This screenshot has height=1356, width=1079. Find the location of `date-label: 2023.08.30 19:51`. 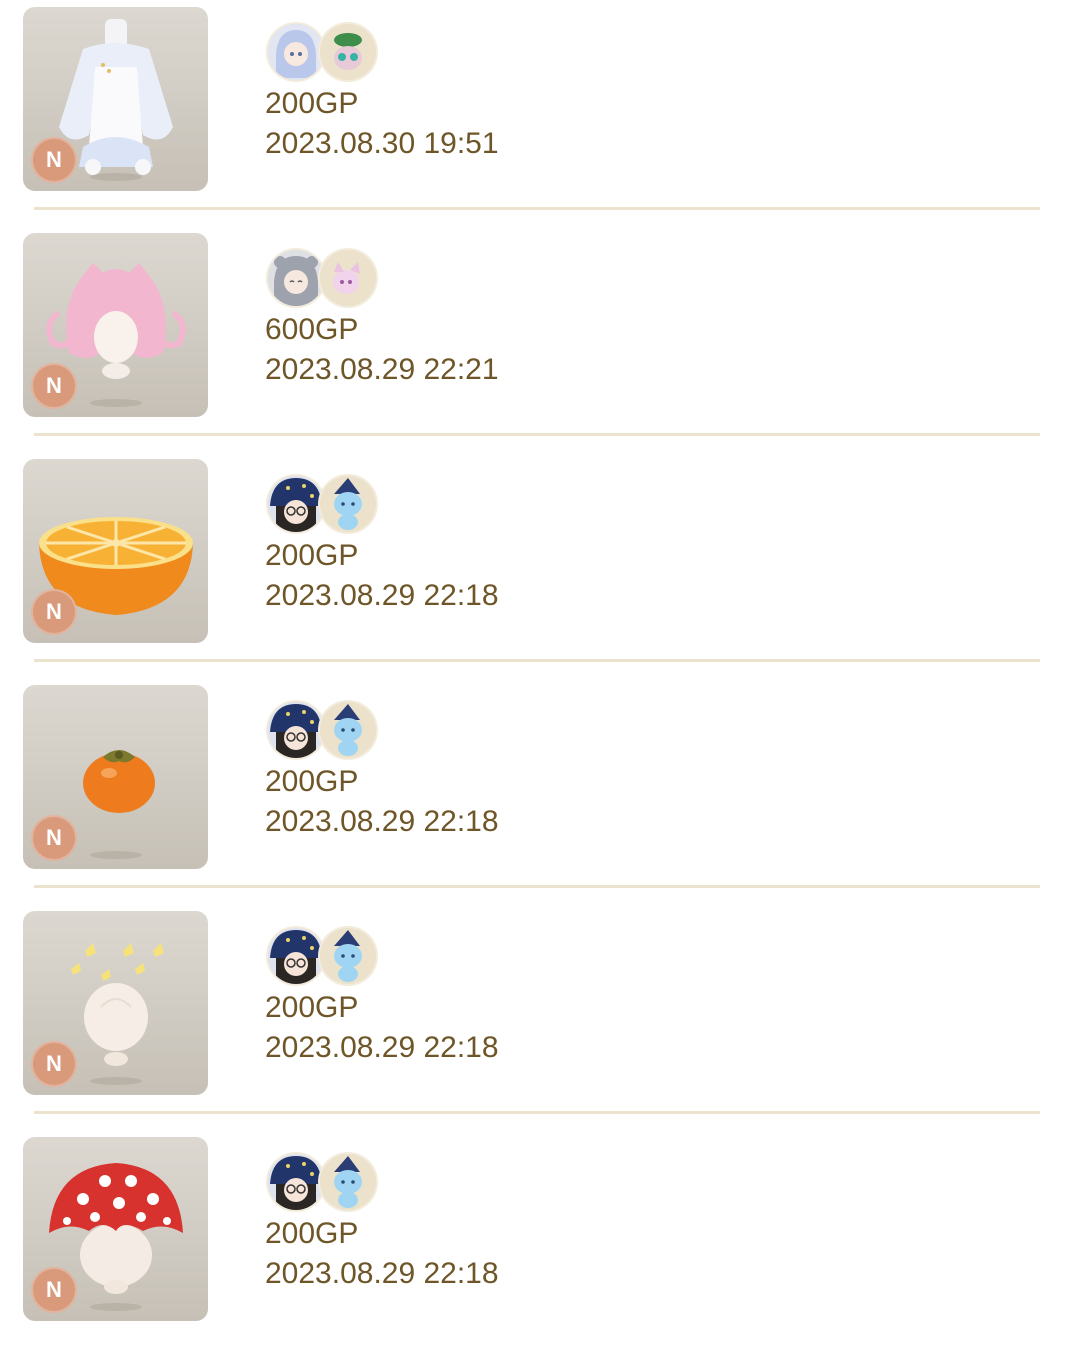

date-label: 2023.08.30 19:51 is located at coordinates (382, 143).